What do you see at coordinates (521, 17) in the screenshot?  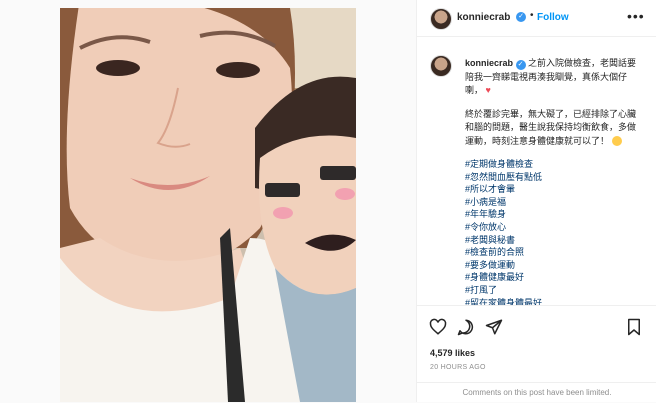 I see `verified-badge-icon: ✓` at bounding box center [521, 17].